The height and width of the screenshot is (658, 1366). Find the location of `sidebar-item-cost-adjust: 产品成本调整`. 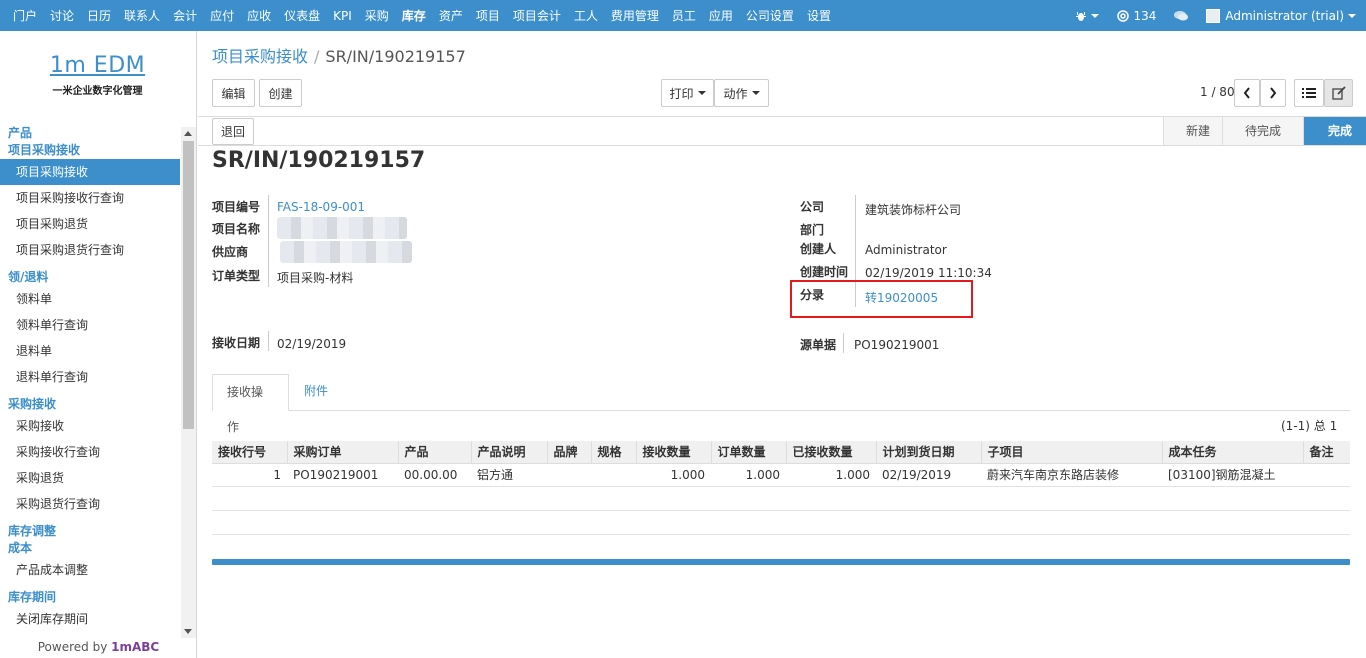

sidebar-item-cost-adjust: 产品成本调整 is located at coordinates (90, 570).